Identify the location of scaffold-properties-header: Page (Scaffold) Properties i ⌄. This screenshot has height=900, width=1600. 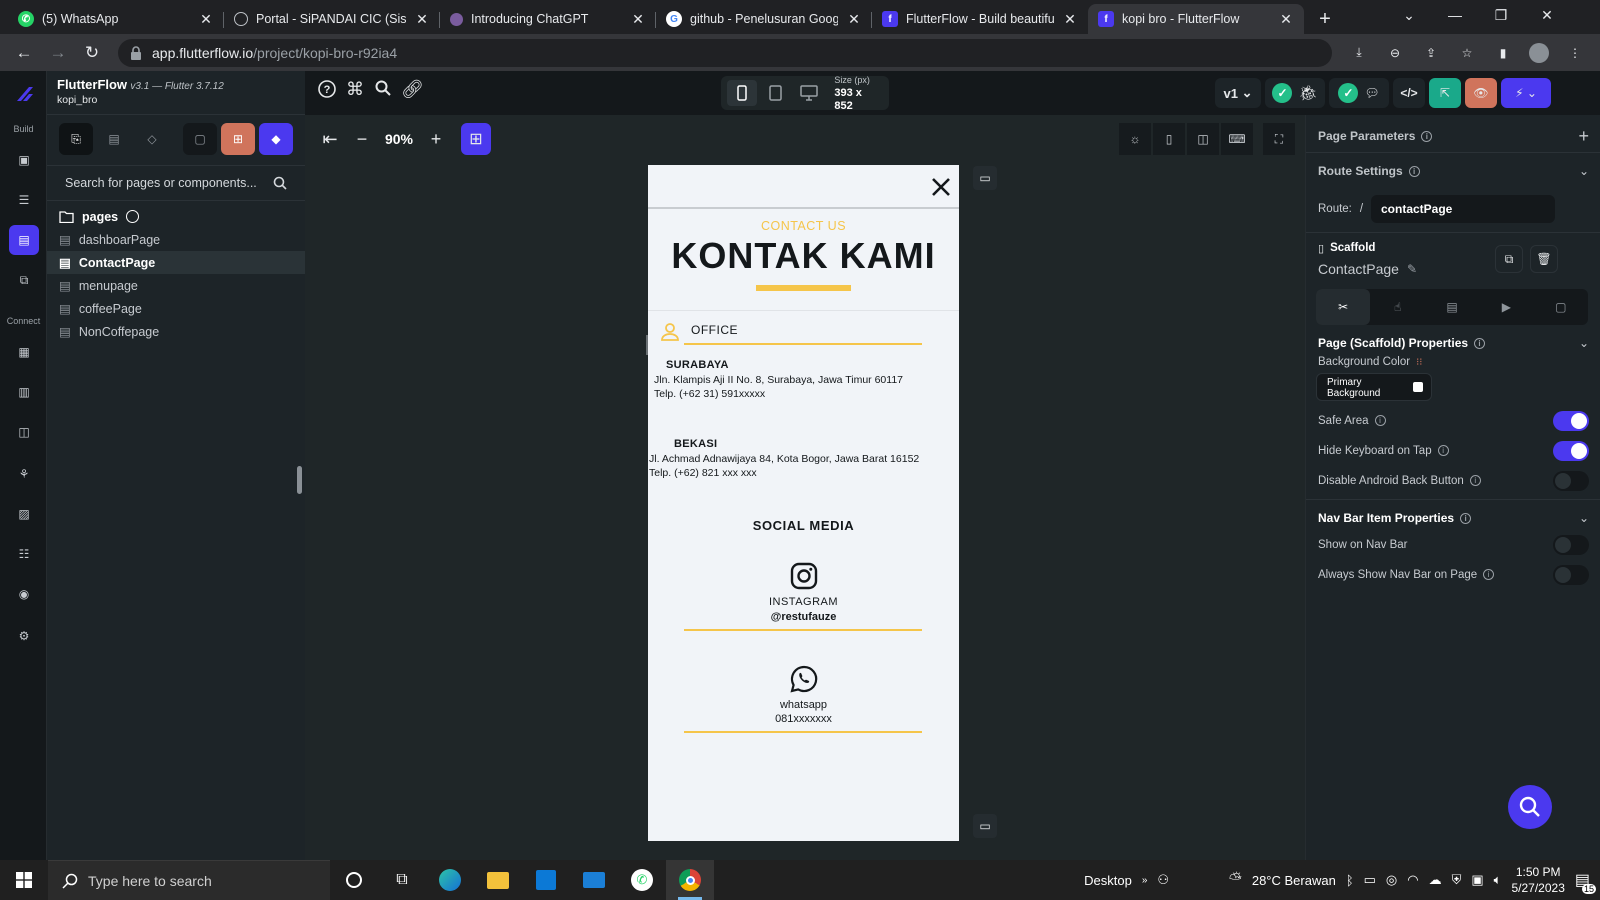
(1453, 343).